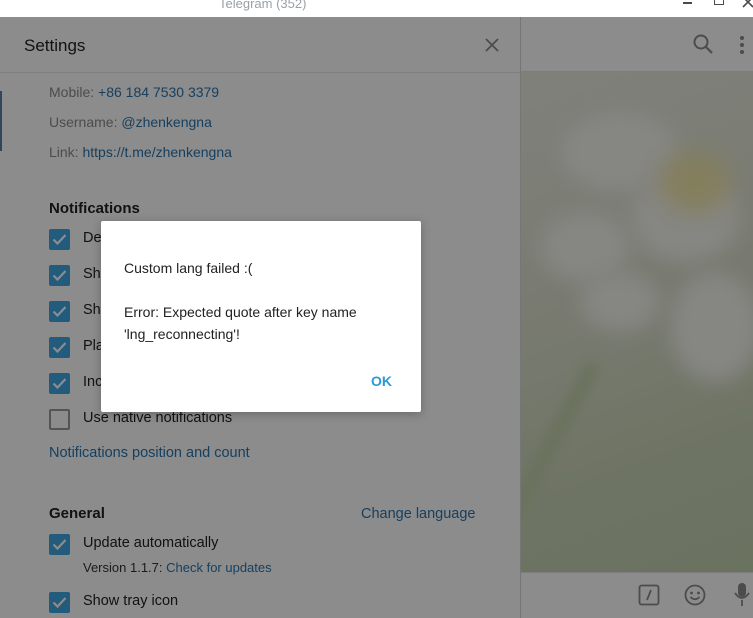  I want to click on dialog-error-line1: Error: Expected quote after key name, so click(240, 312).